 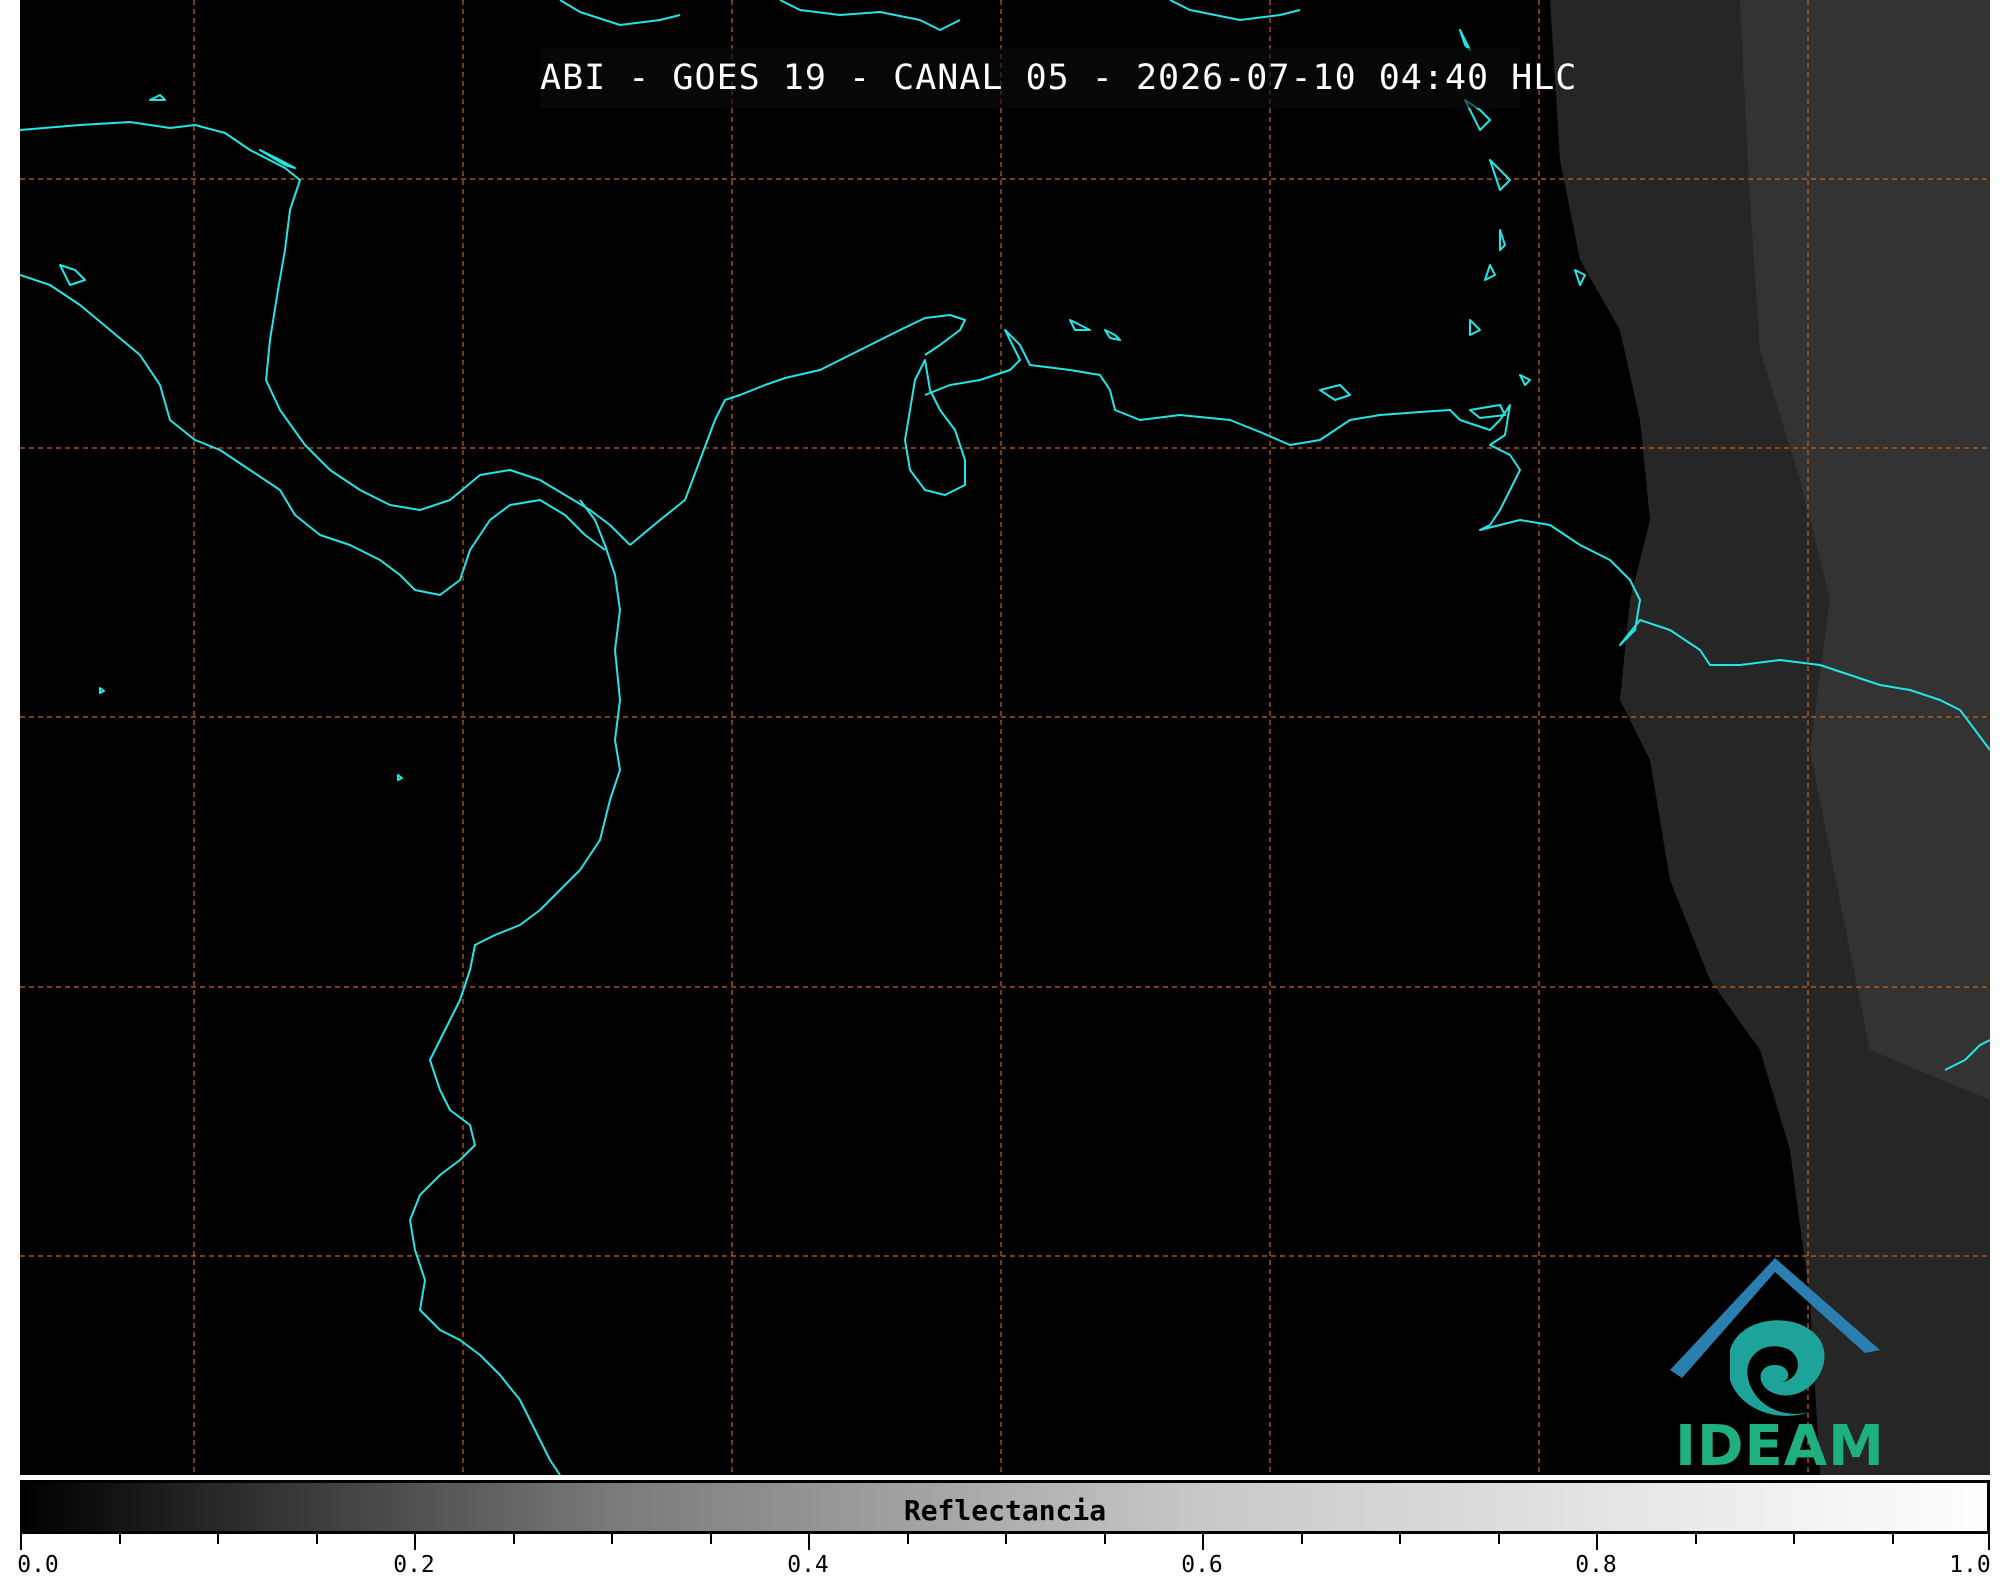 What do you see at coordinates (1780, 1446) in the screenshot?
I see `ideam-logo-text: IDEAM` at bounding box center [1780, 1446].